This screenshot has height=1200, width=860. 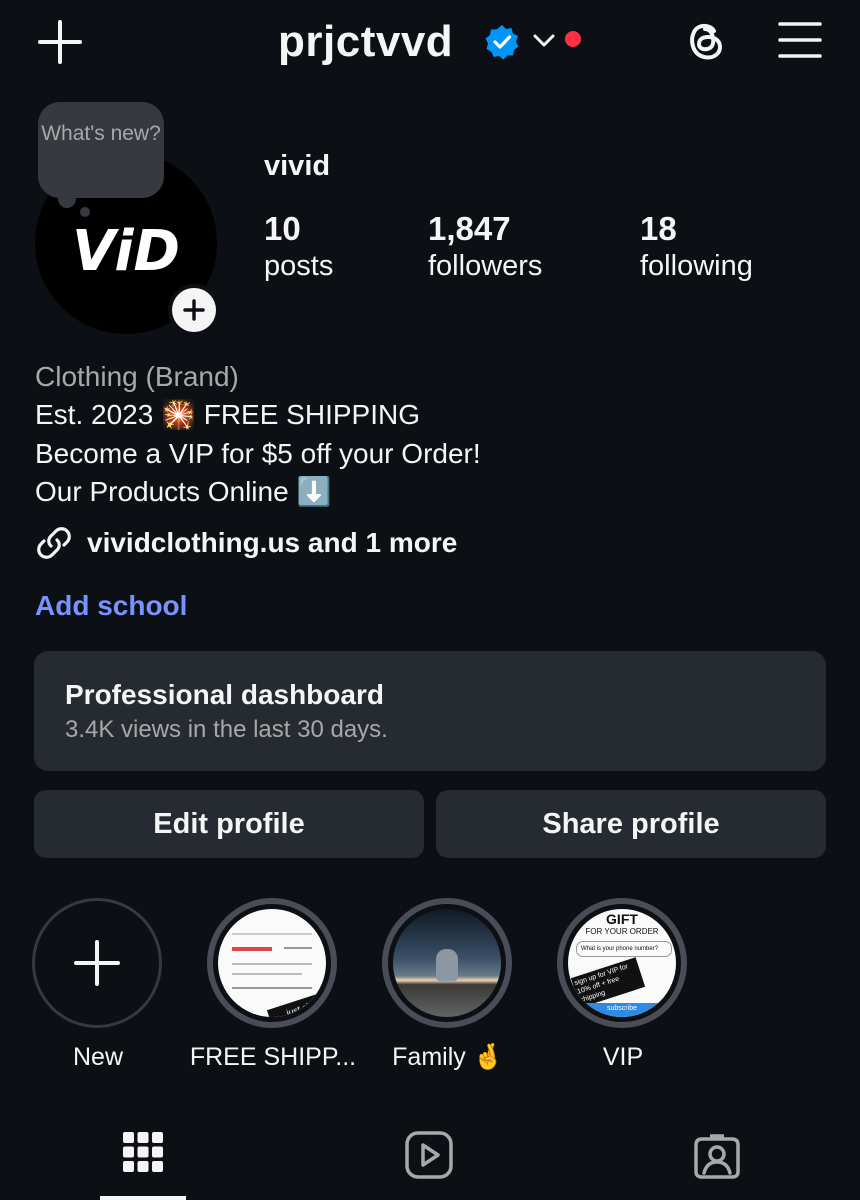 I want to click on tagged-icon, so click(x=717, y=1156).